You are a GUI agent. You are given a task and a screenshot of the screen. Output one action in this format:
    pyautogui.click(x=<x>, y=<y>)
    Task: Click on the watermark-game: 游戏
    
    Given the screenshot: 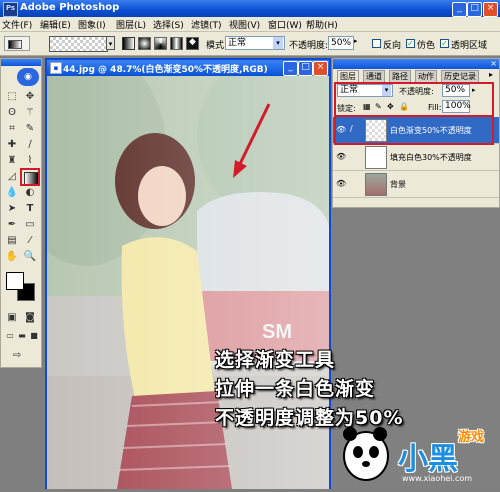 What is the action you would take?
    pyautogui.click(x=471, y=437)
    